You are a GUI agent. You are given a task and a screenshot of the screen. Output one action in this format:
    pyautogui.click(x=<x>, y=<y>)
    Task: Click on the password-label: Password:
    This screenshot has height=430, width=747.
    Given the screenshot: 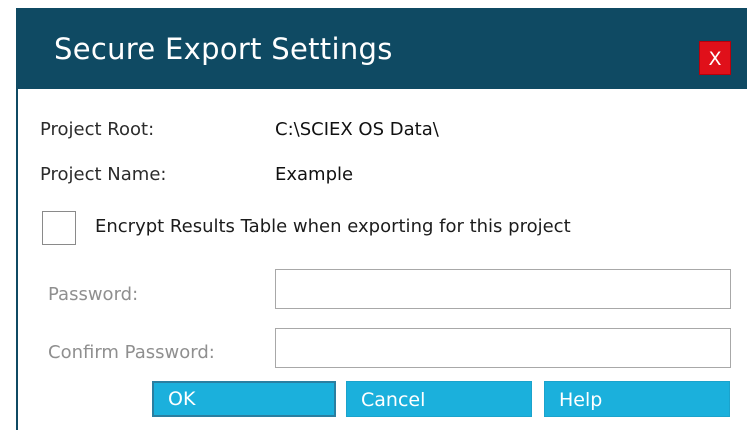 What is the action you would take?
    pyautogui.click(x=93, y=294)
    